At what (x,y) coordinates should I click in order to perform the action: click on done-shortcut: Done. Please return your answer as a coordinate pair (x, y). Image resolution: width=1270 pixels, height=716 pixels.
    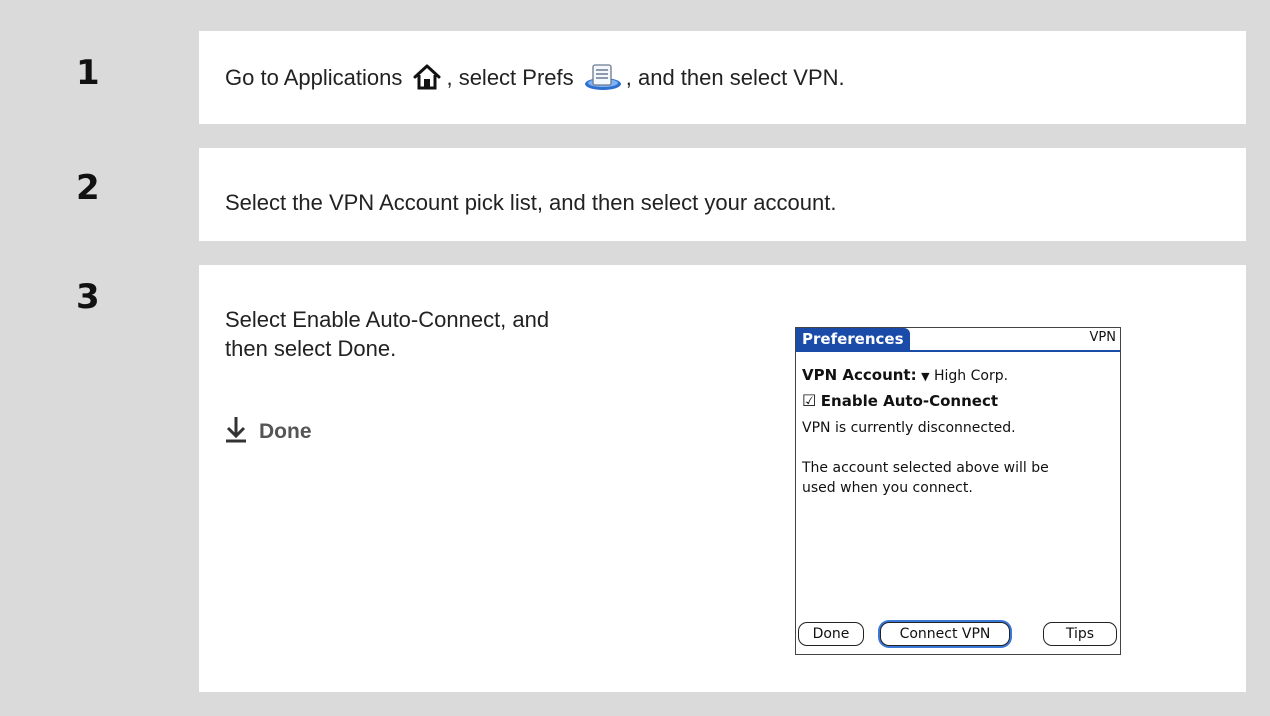
    Looking at the image, I should click on (268, 432).